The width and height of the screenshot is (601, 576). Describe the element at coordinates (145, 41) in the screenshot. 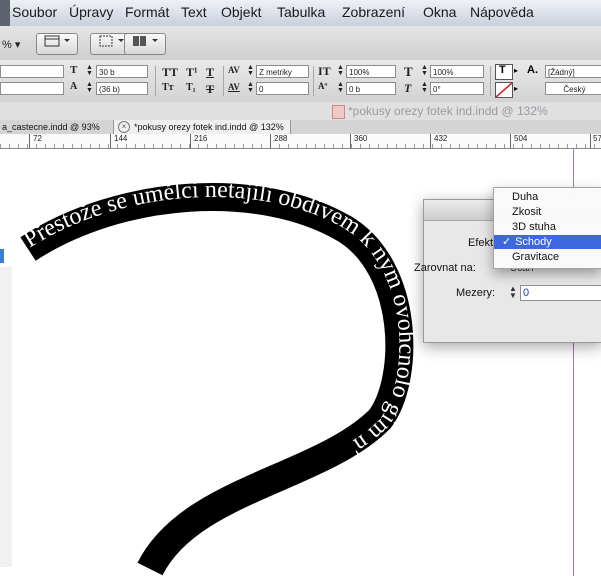

I see `arrange-icon` at that location.